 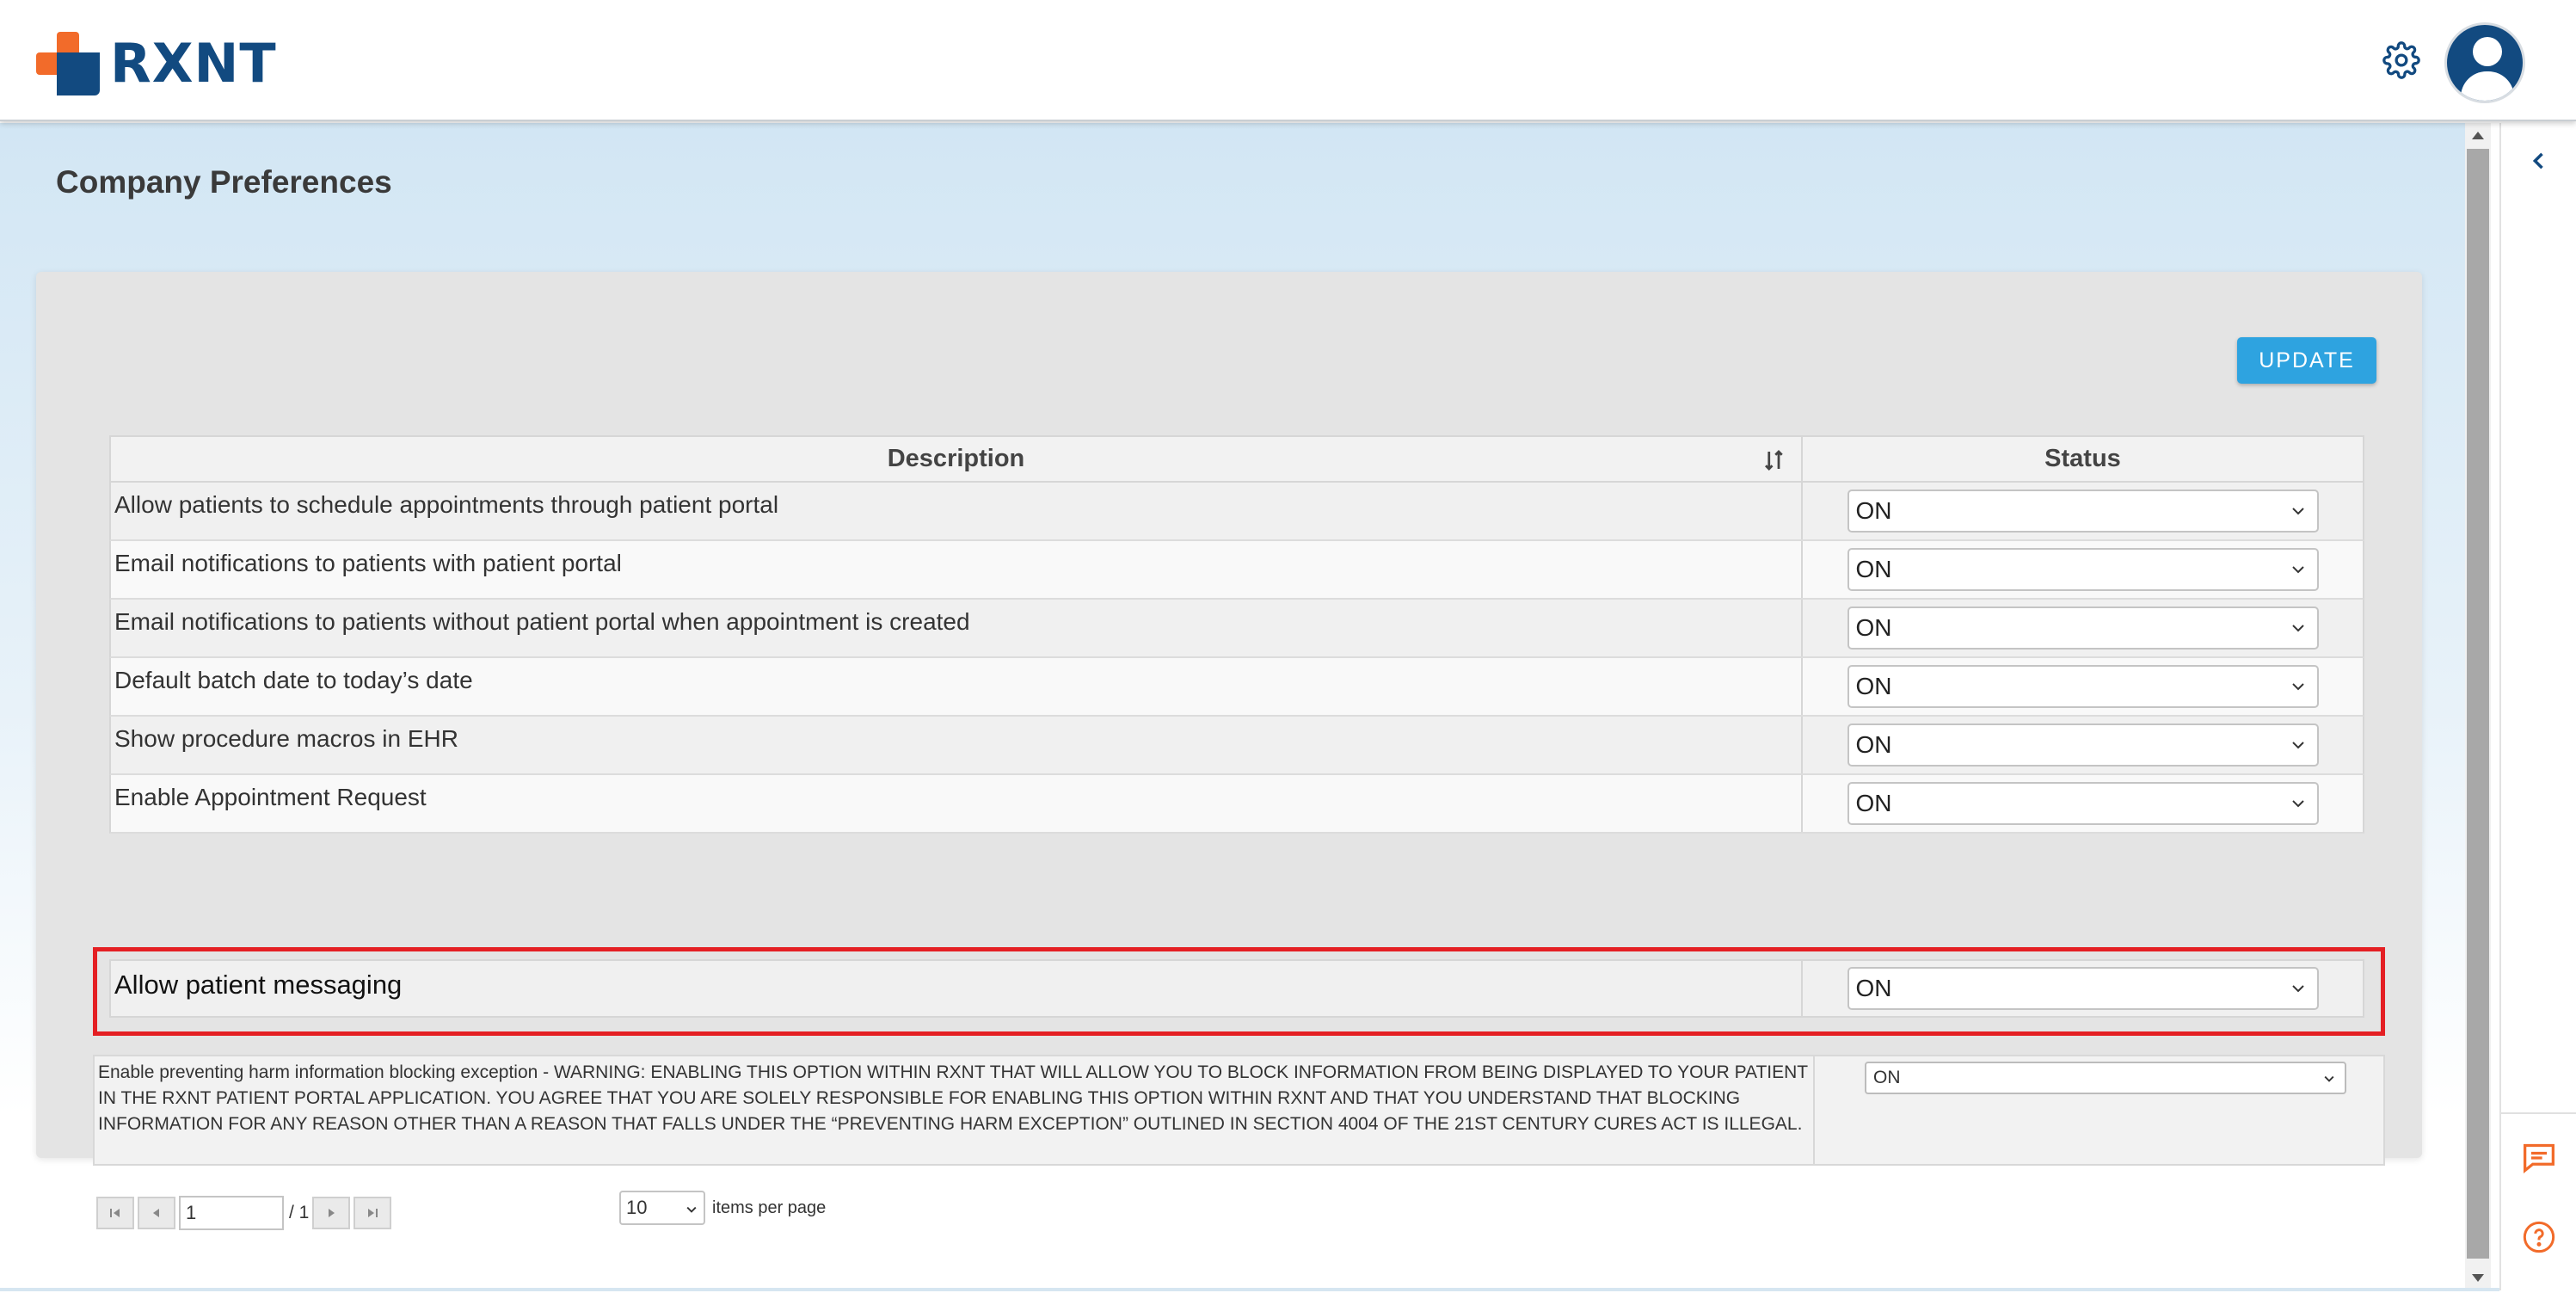 I want to click on row-description: Enable Appointment Request, so click(x=957, y=803).